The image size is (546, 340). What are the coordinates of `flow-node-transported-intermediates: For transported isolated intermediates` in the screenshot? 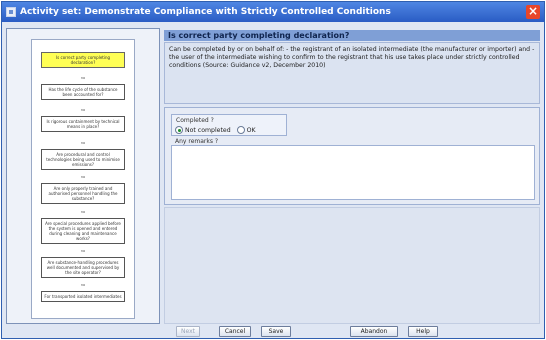 It's located at (83, 296).